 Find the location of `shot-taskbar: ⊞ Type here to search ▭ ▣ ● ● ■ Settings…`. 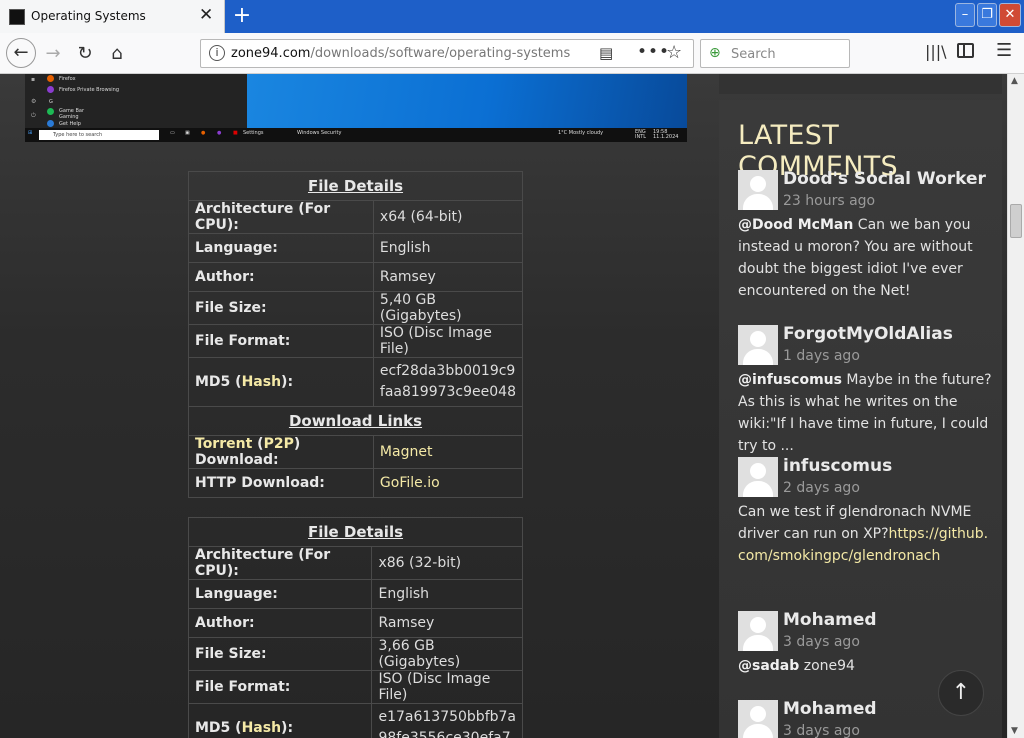

shot-taskbar: ⊞ Type here to search ▭ ▣ ● ● ■ Settings… is located at coordinates (356, 135).